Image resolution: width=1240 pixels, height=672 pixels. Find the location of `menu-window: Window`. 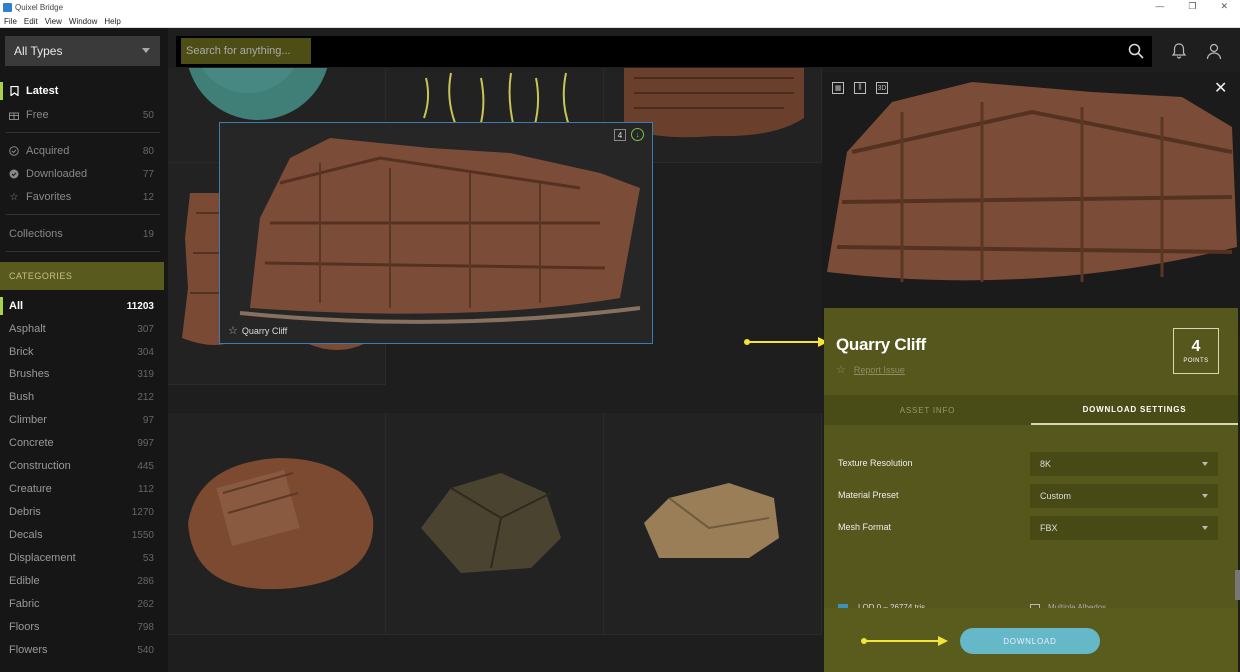

menu-window: Window is located at coordinates (83, 21).